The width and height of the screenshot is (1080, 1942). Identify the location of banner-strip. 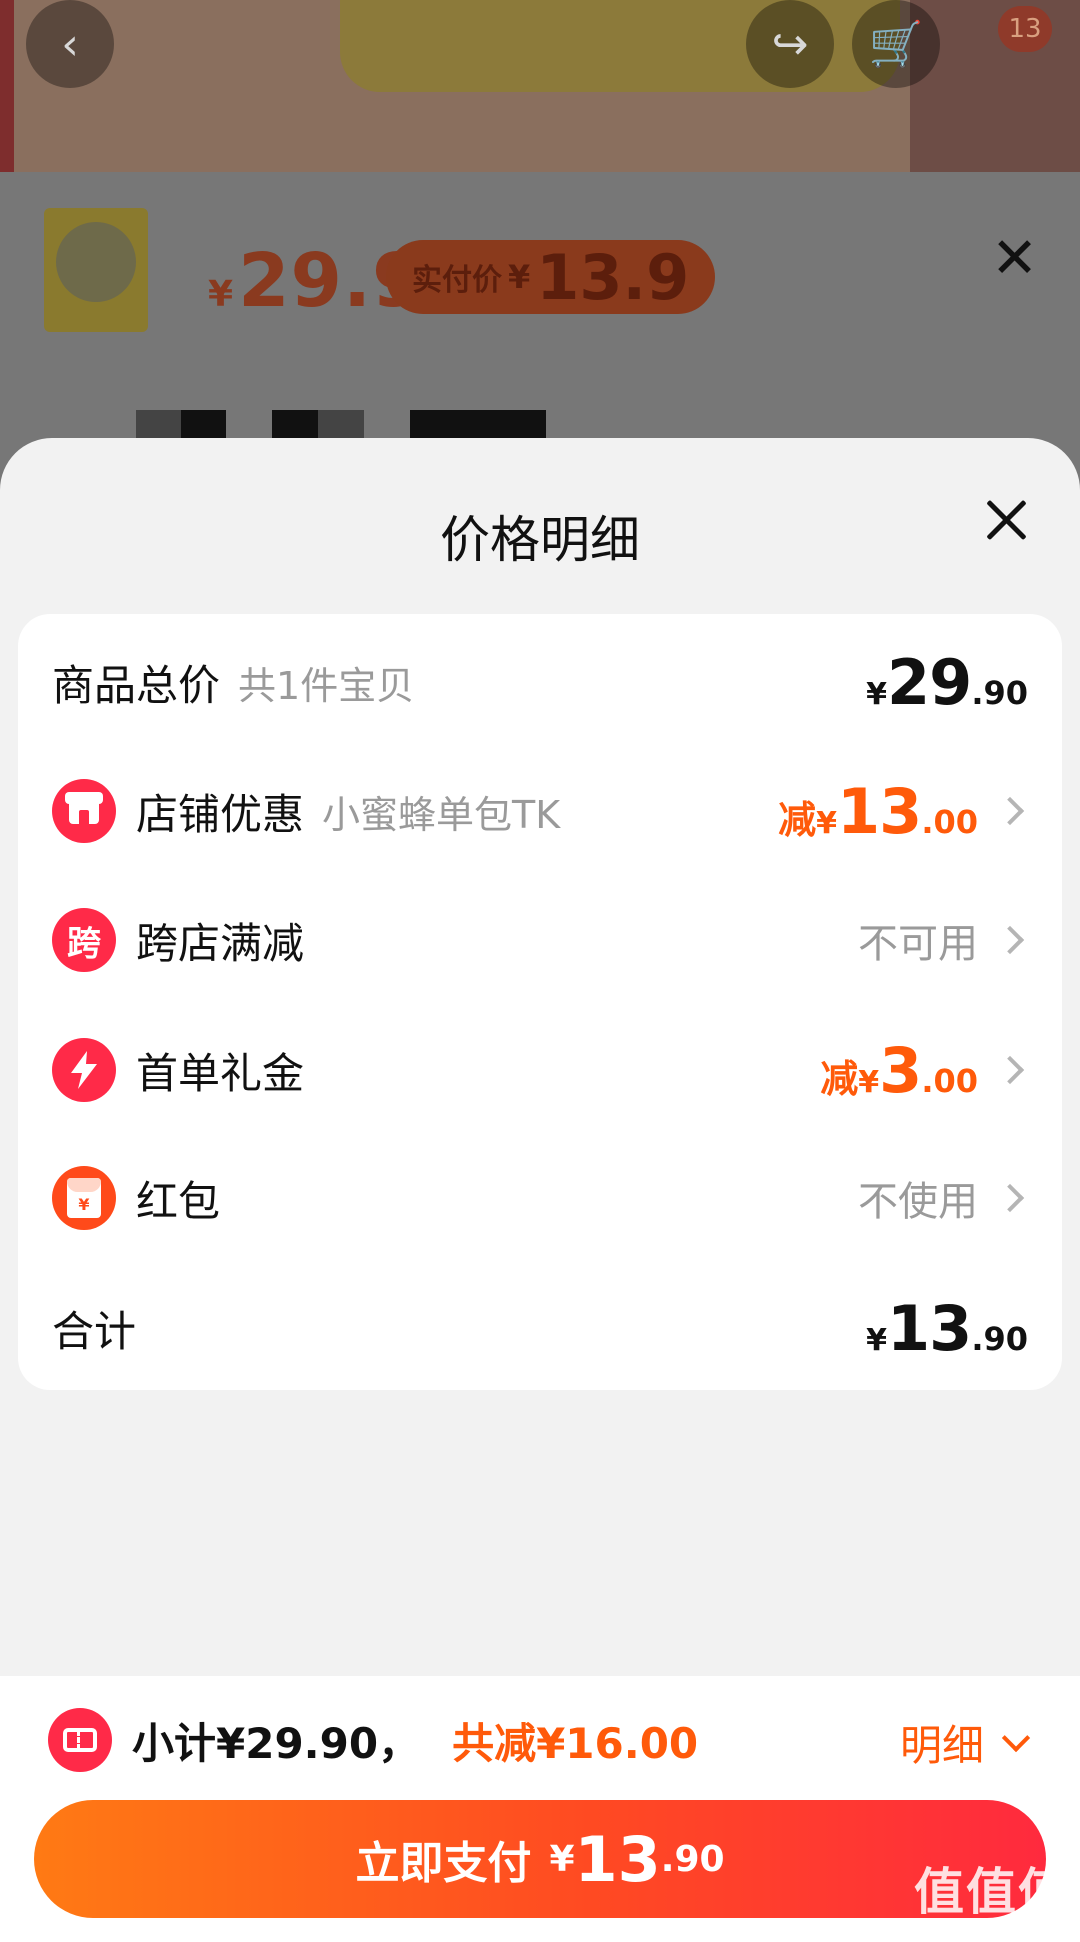
(7, 86).